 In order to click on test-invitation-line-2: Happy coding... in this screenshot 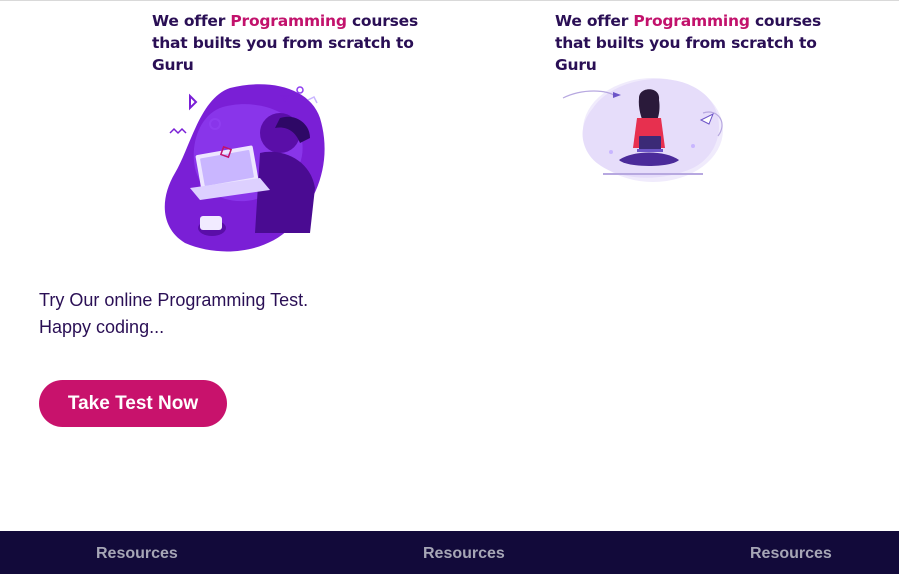, I will do `click(102, 327)`.